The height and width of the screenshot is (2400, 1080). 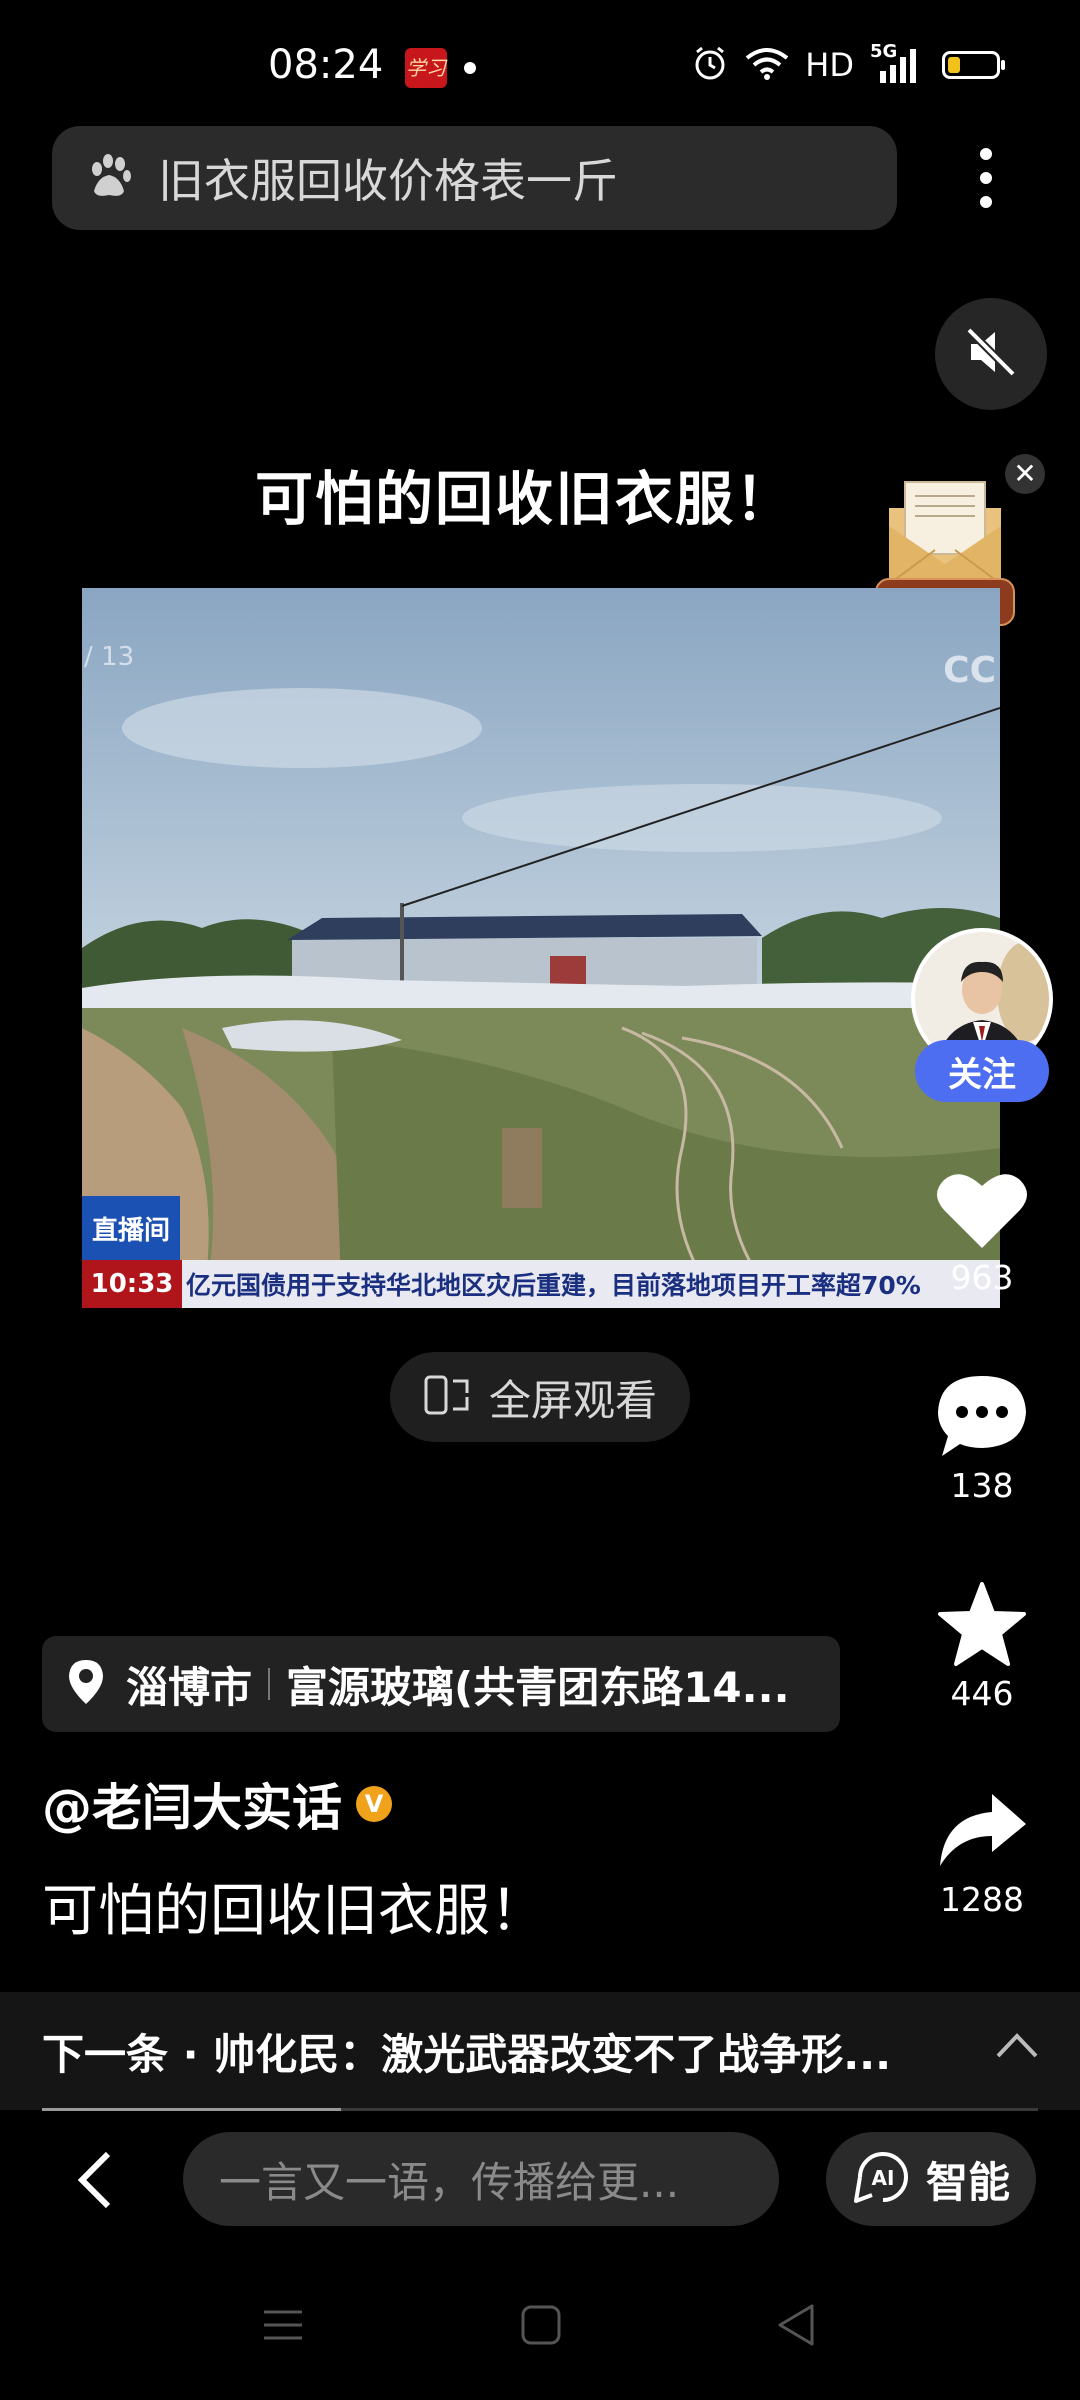 What do you see at coordinates (982, 1693) in the screenshot?
I see `favorite-count: 446` at bounding box center [982, 1693].